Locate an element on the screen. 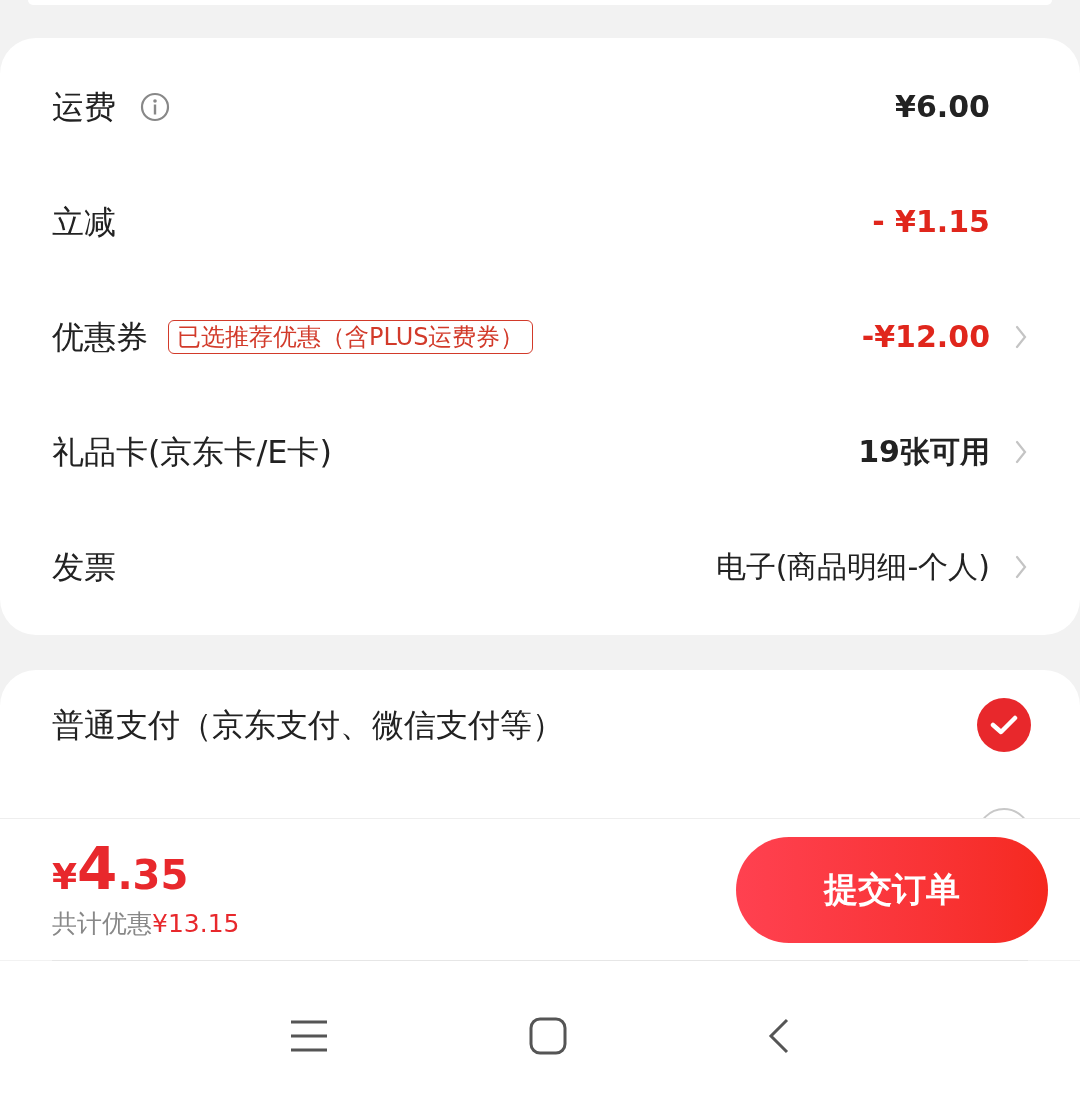  saving-value: ¥13.15 is located at coordinates (196, 923).